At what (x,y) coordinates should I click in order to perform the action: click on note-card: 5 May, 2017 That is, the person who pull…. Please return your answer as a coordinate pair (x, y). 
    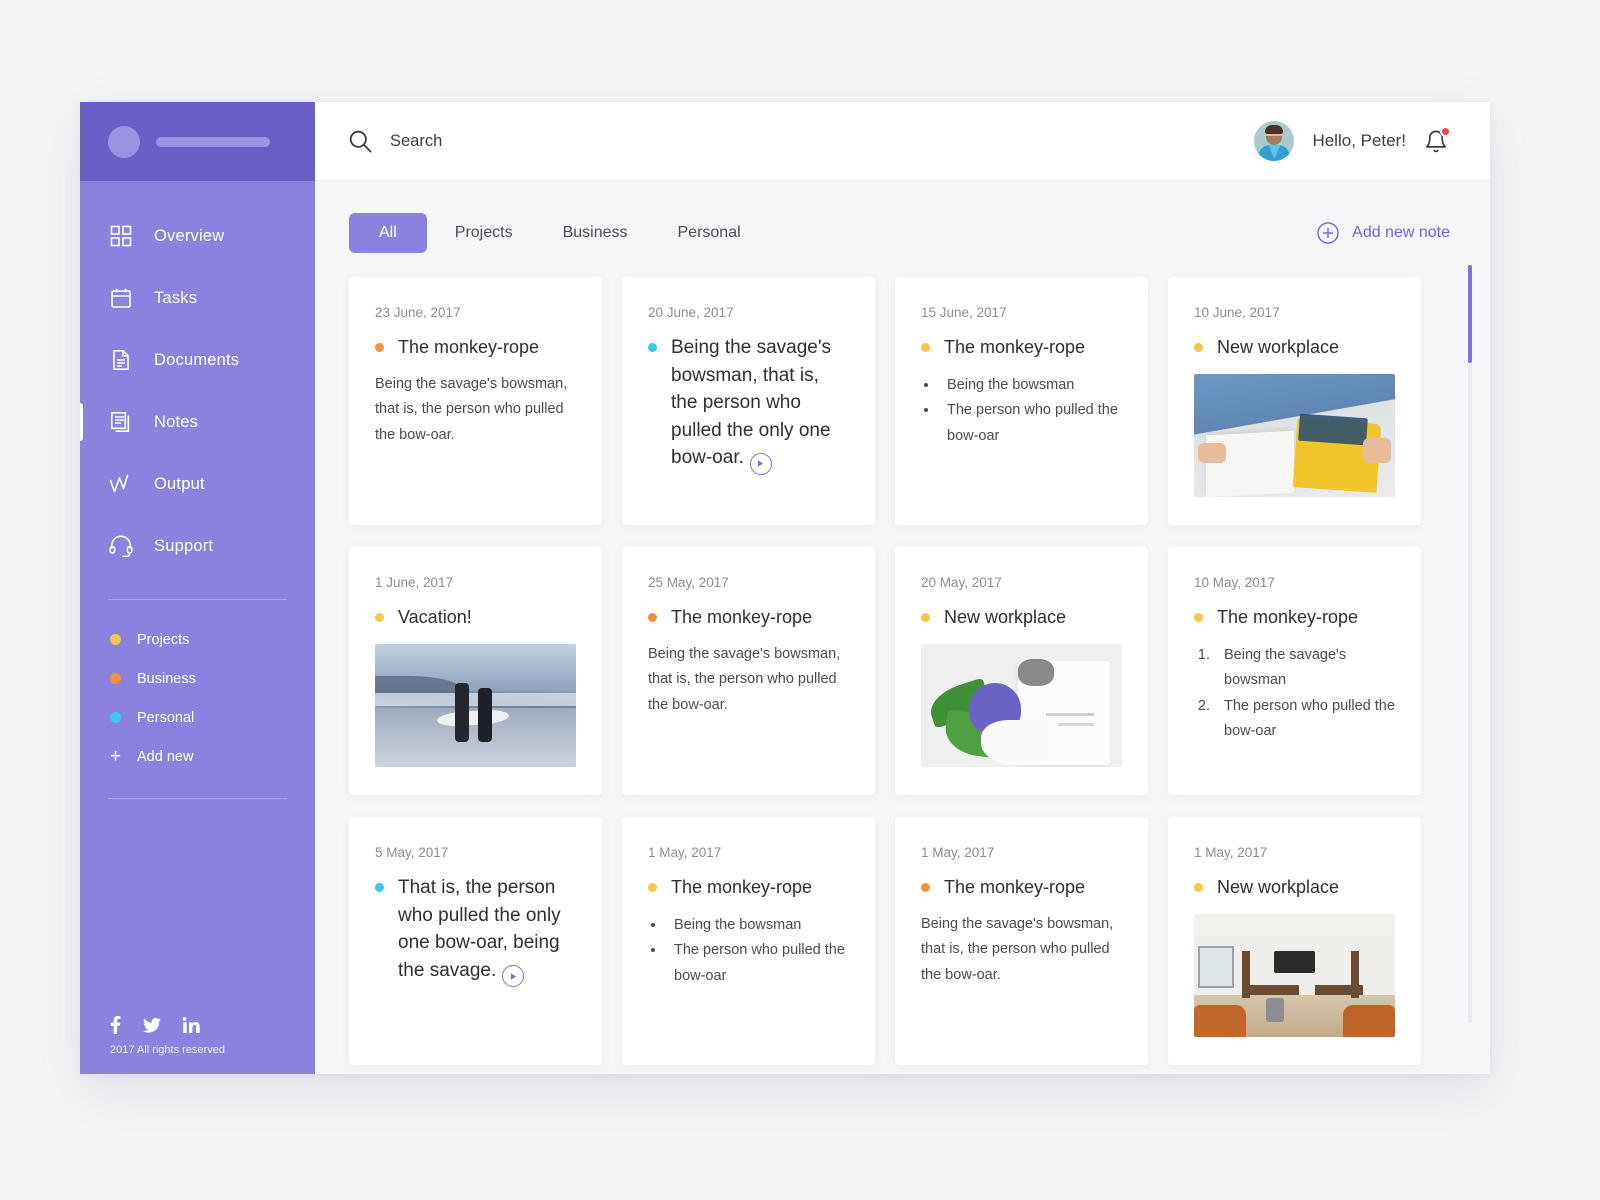
    Looking at the image, I should click on (475, 941).